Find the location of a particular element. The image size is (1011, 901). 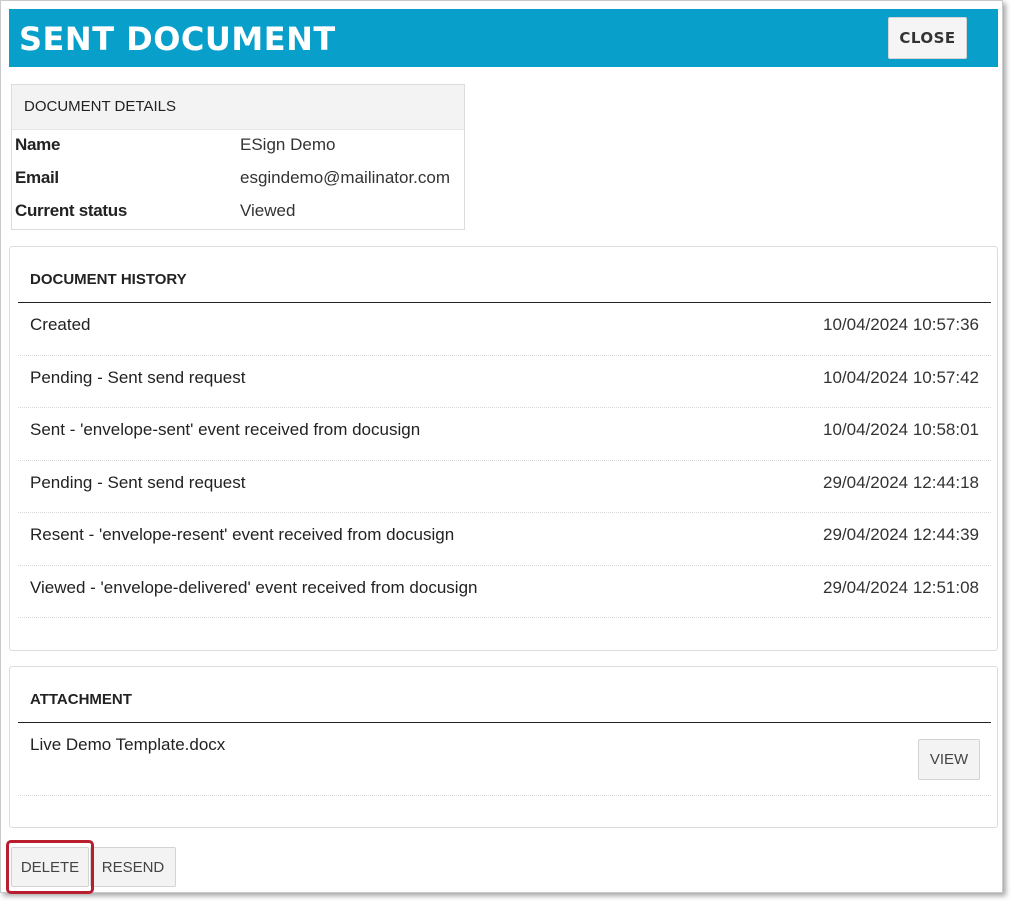

detail-row-email: Email esgindemo@mailinator.com is located at coordinates (238, 179).